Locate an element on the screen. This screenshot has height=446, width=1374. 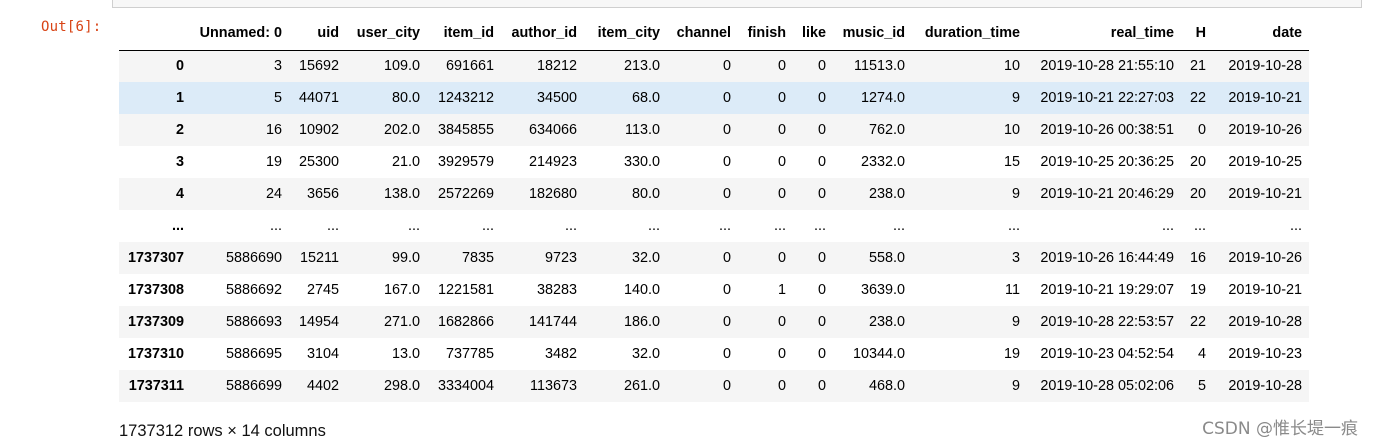
table-cell: 3104 is located at coordinates (322, 354).